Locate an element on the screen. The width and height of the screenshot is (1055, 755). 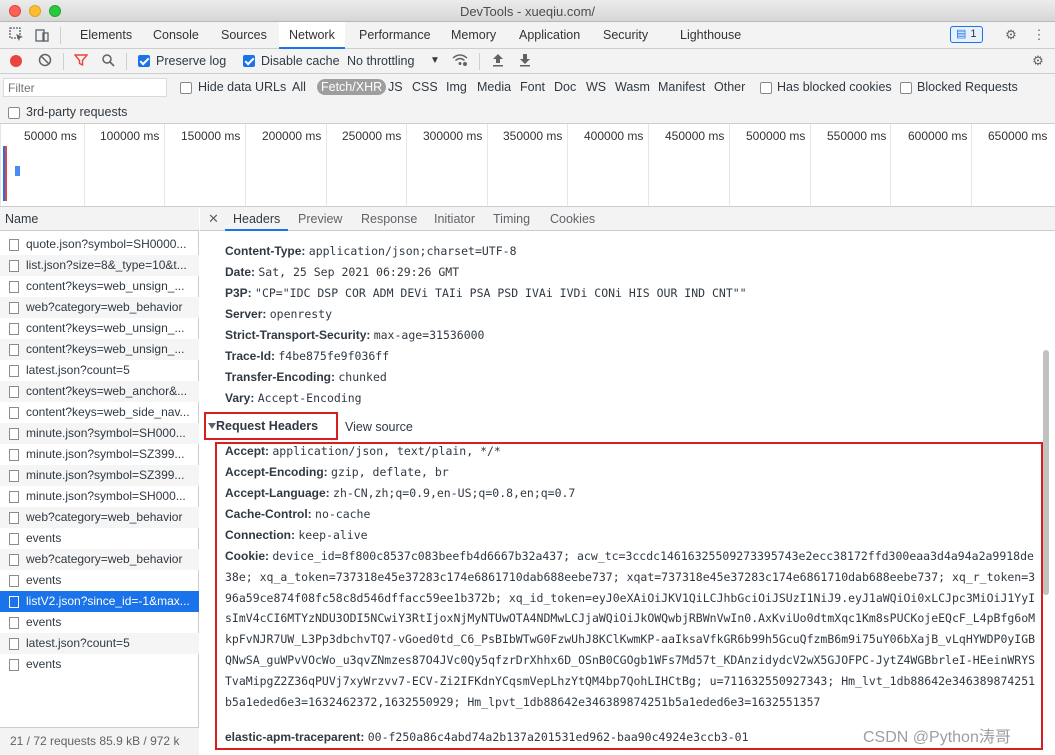
import-har-icon is located at coordinates (498, 61).